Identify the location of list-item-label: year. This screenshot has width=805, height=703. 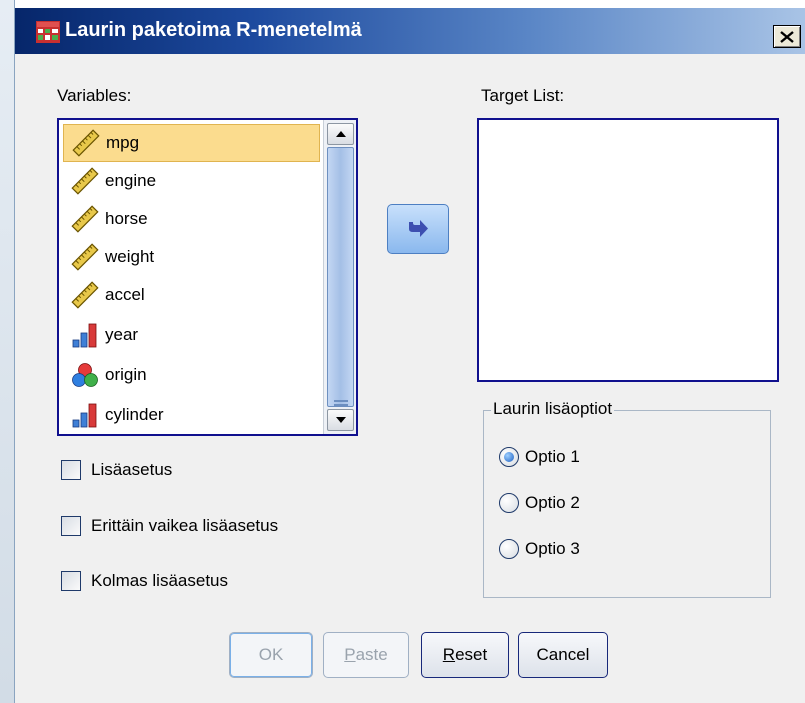
(122, 334).